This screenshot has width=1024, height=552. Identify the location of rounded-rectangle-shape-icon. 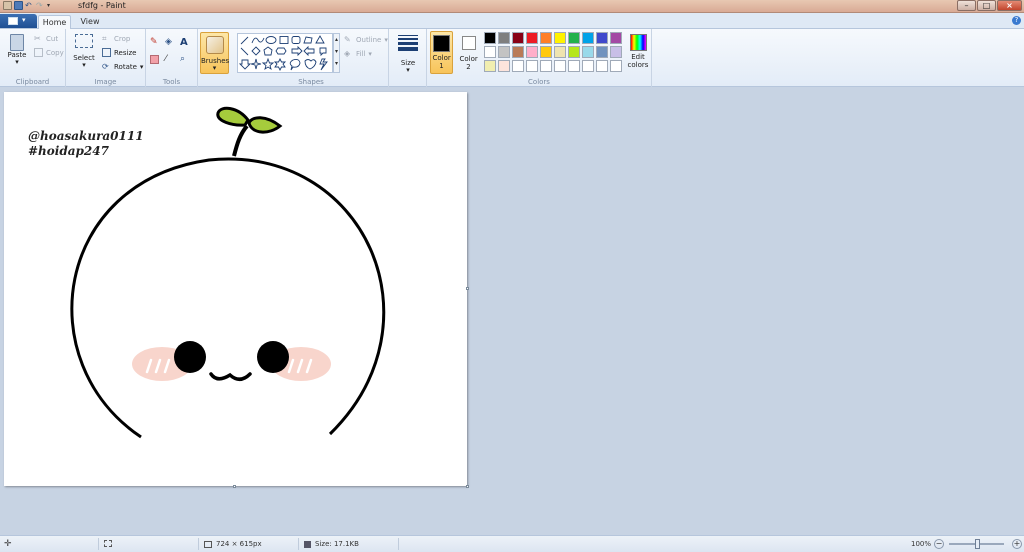
(296, 40).